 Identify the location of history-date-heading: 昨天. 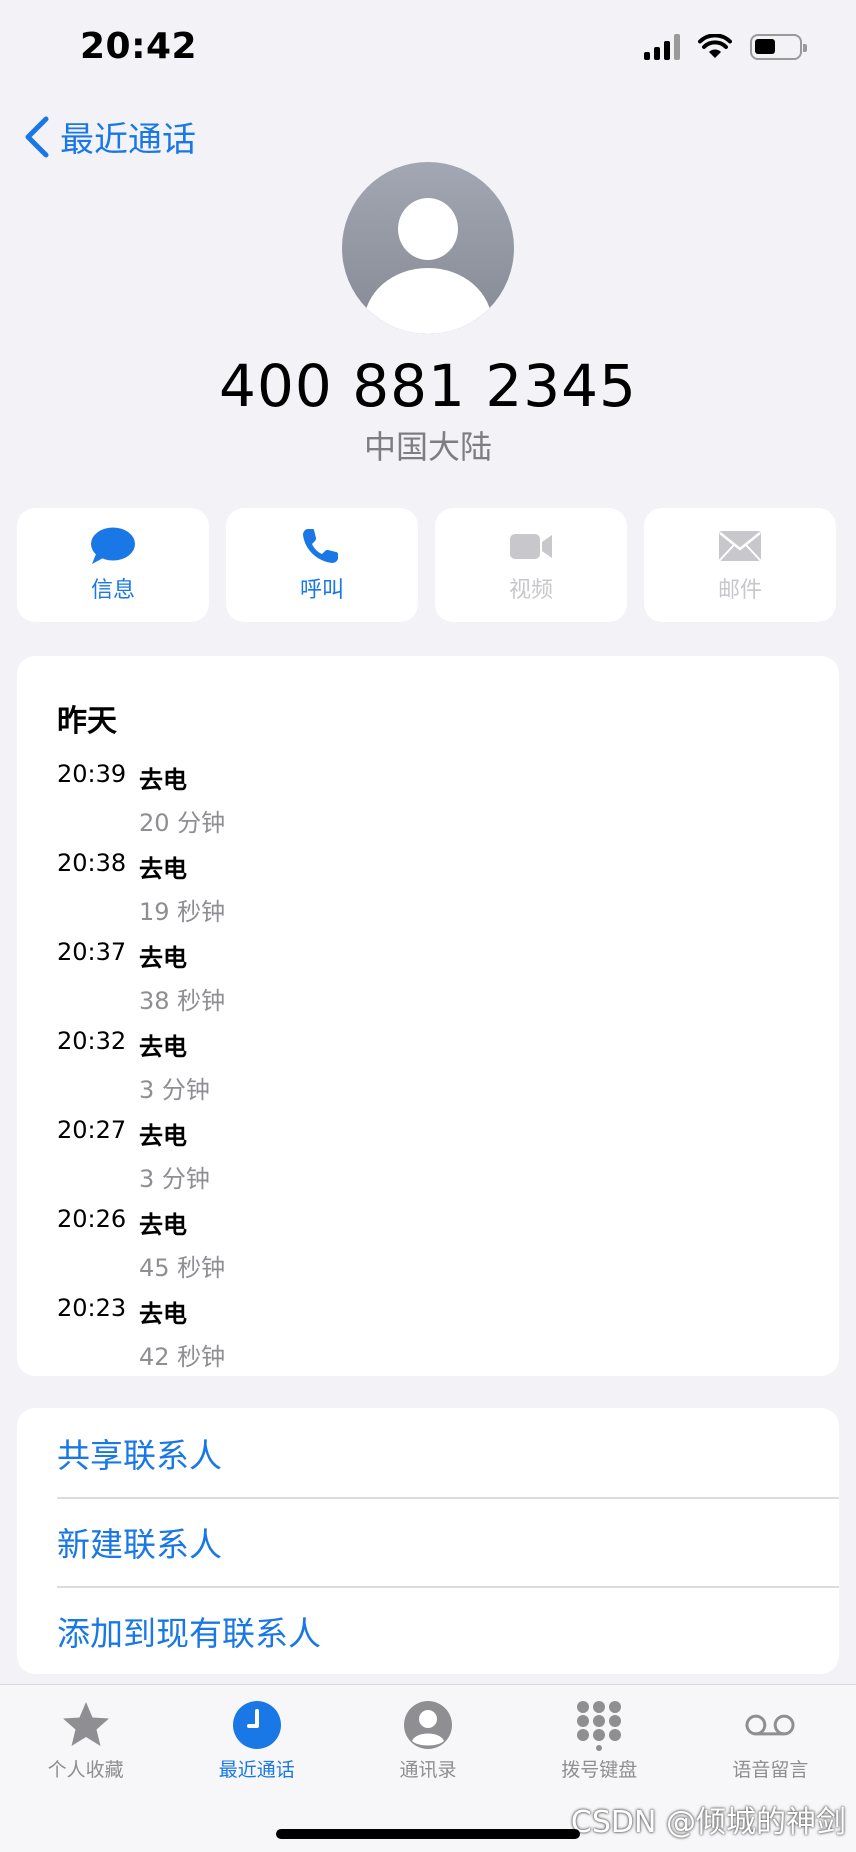
(87, 721).